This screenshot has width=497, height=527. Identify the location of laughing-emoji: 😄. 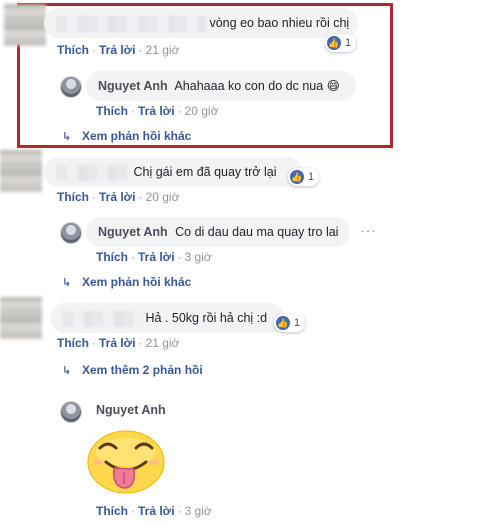
(333, 86).